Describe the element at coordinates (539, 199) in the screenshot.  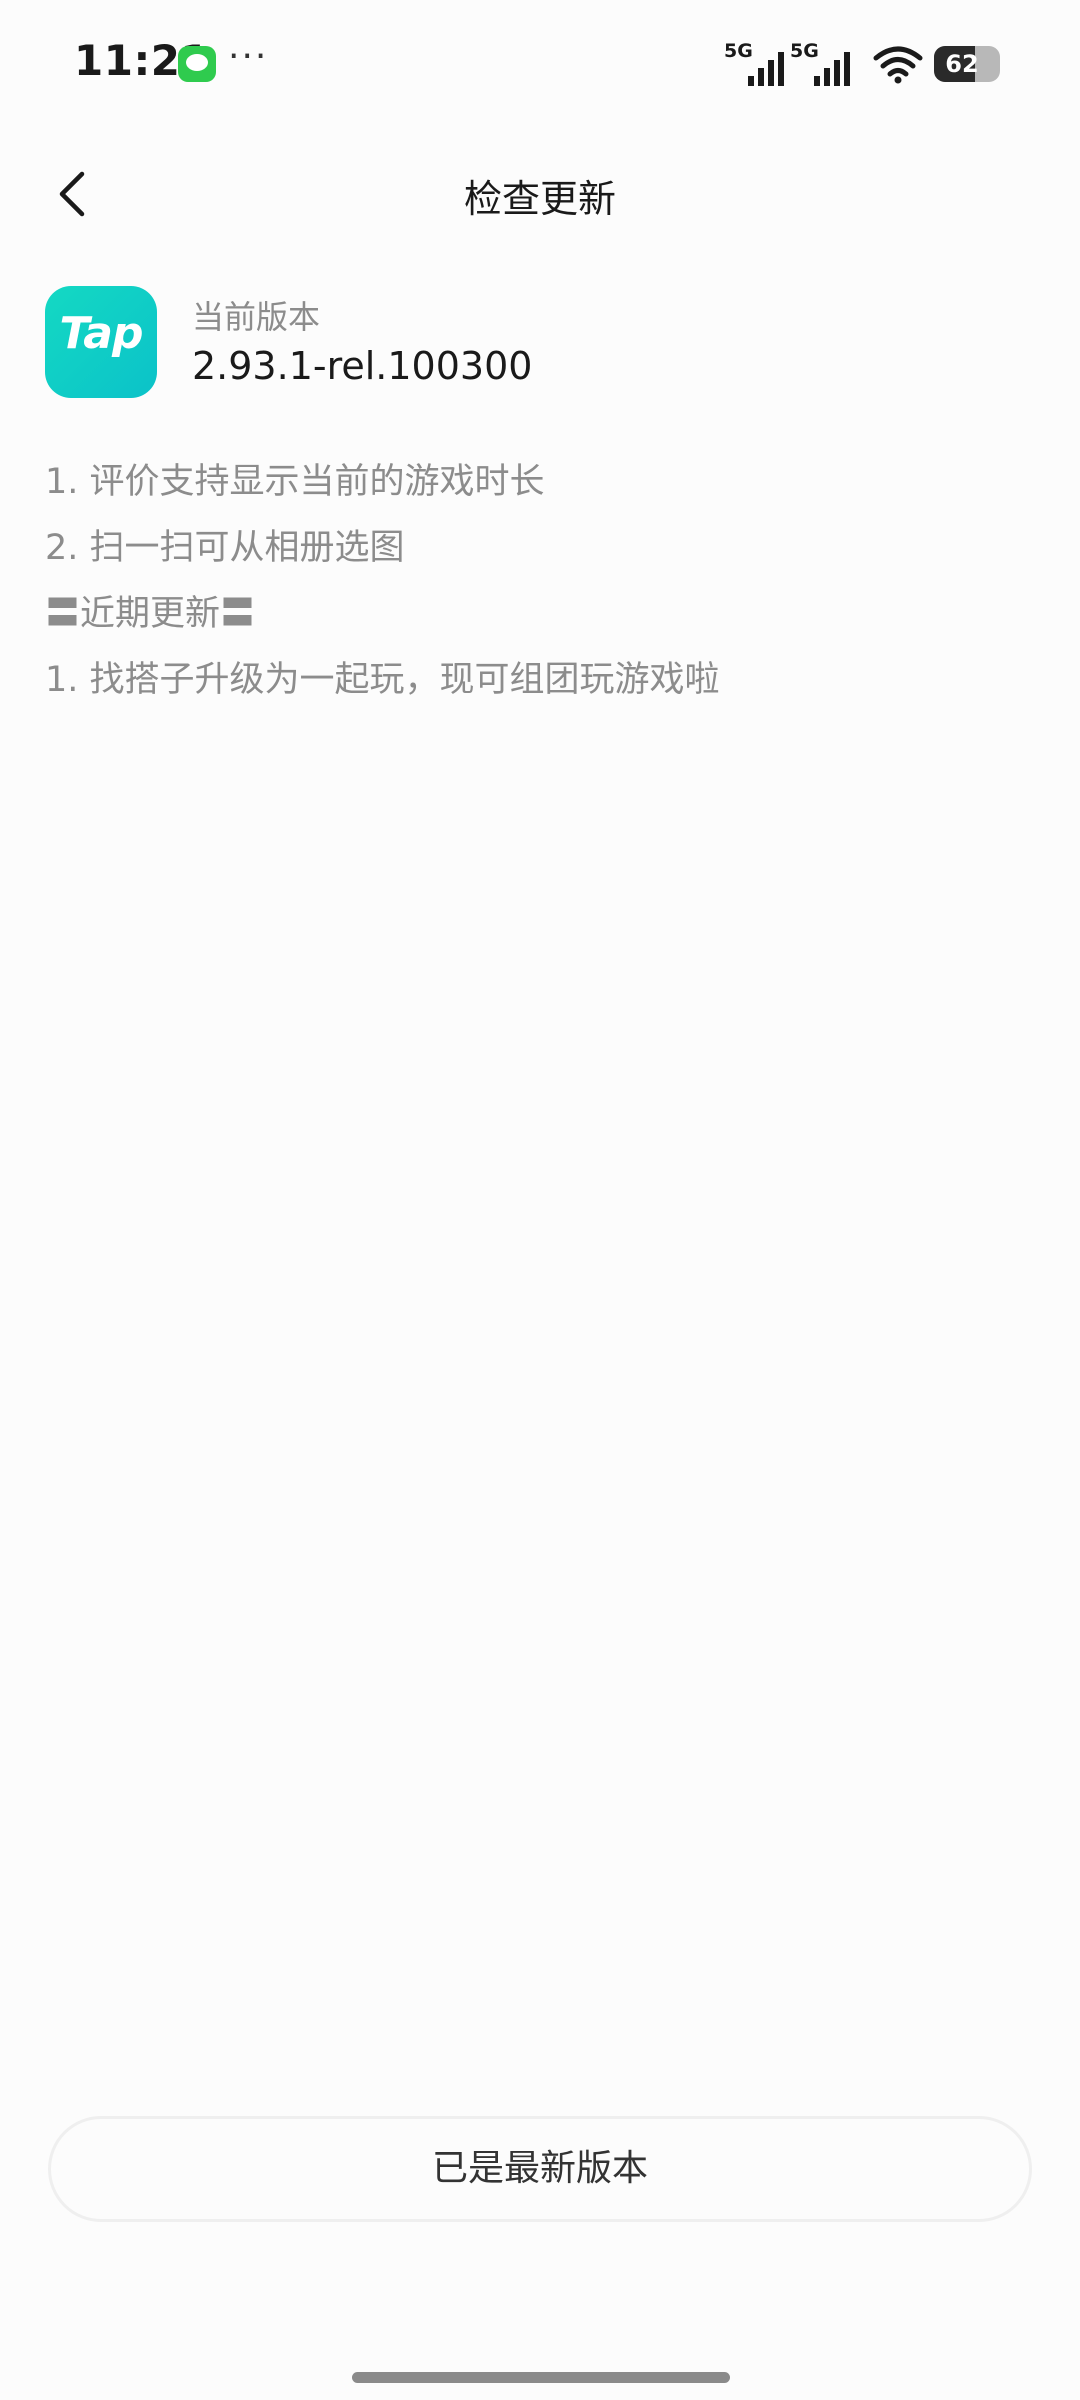
I see `page-title: 检查更新` at that location.